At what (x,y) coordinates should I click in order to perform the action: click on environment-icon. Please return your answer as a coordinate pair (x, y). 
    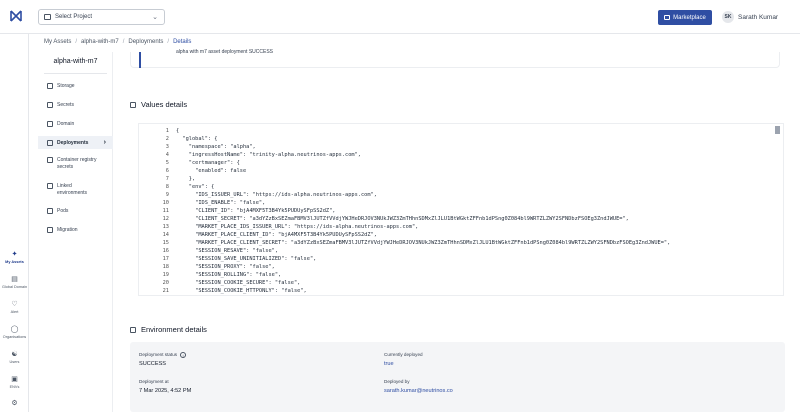
    Looking at the image, I should click on (133, 329).